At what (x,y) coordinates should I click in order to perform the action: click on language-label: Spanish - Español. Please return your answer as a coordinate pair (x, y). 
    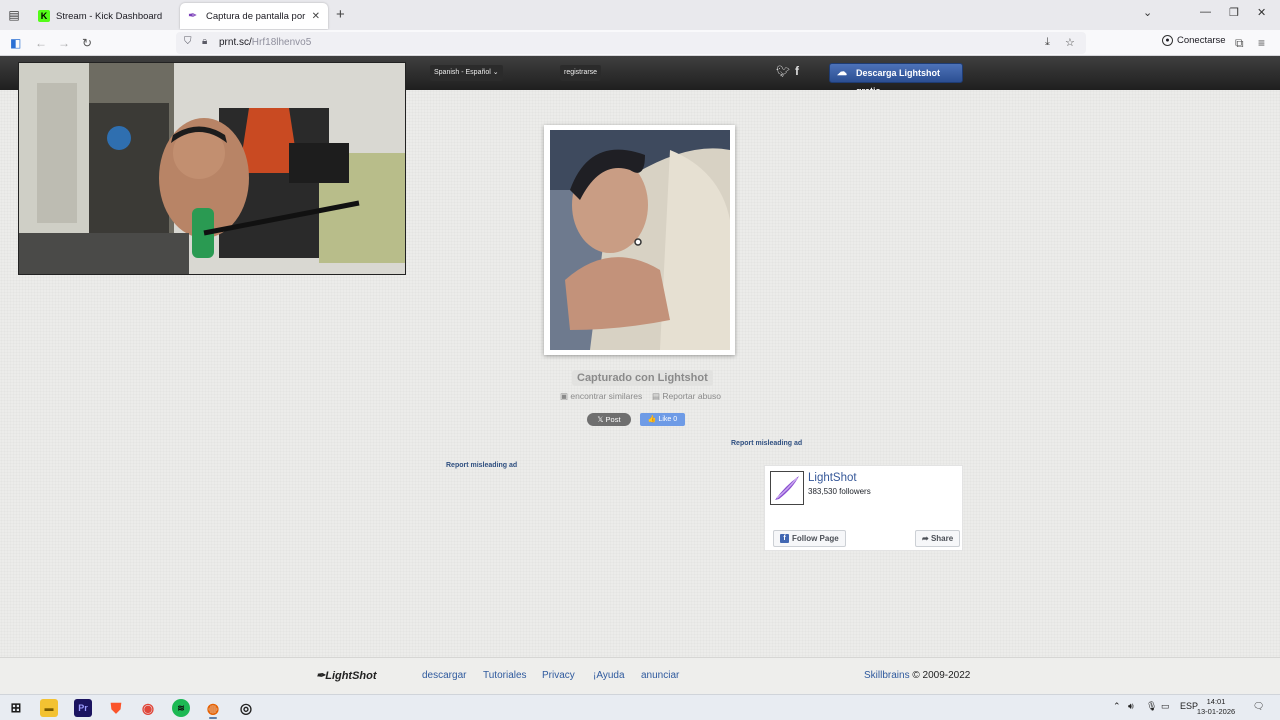
    Looking at the image, I should click on (462, 72).